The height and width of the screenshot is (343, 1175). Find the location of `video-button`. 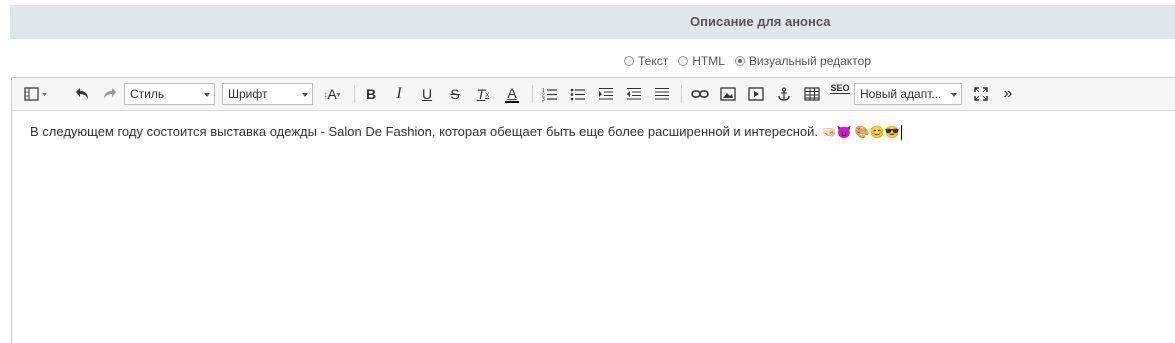

video-button is located at coordinates (756, 94).